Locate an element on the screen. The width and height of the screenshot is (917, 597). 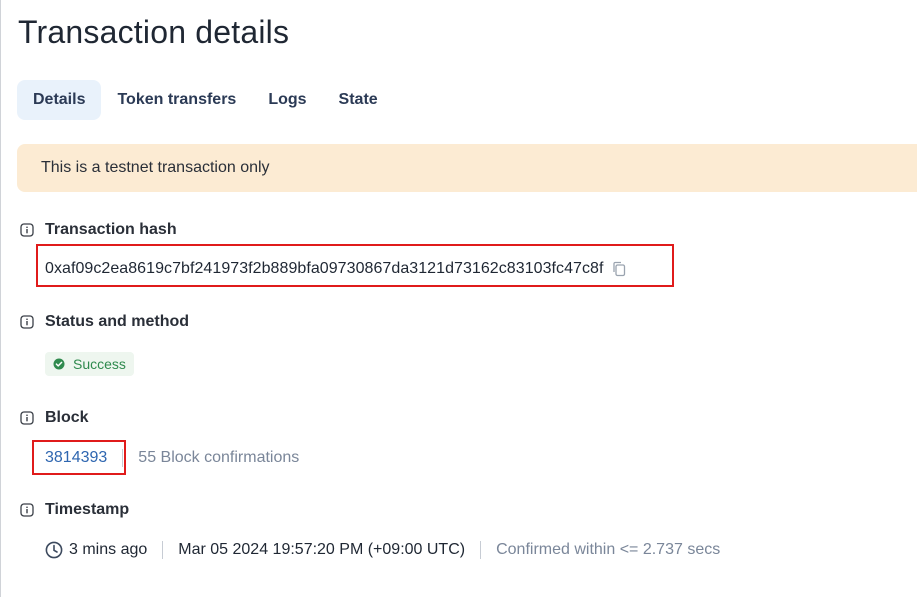
status-badge: Success is located at coordinates (89, 364).